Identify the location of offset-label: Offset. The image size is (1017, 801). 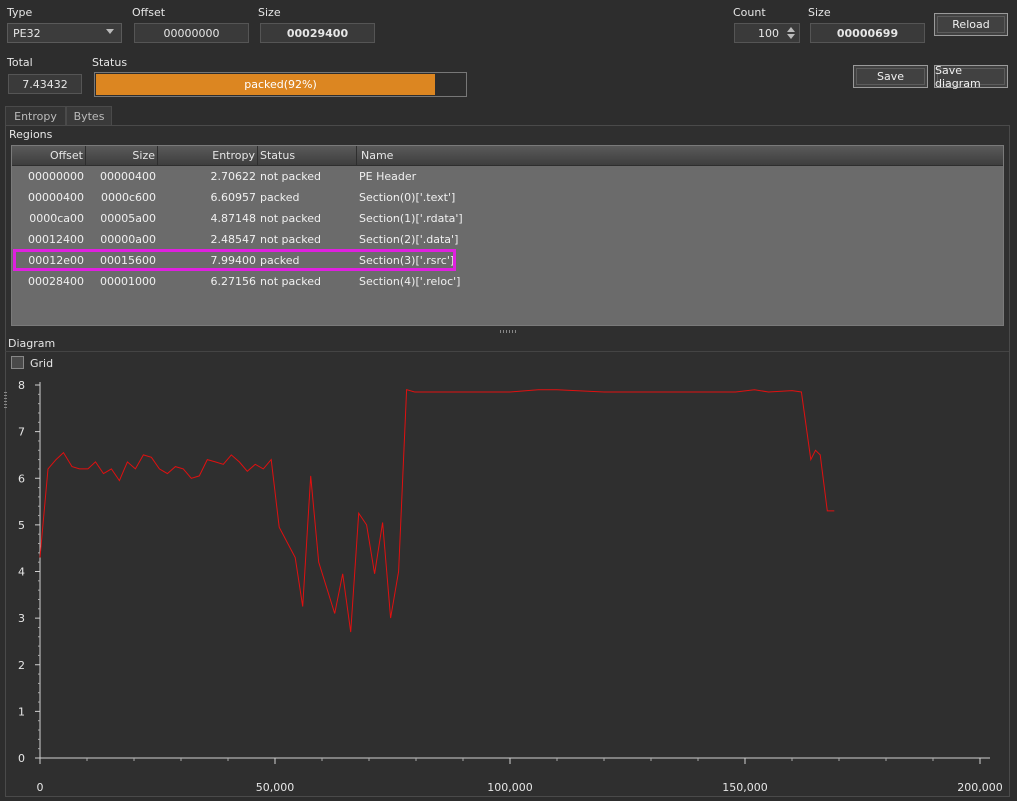
(149, 12).